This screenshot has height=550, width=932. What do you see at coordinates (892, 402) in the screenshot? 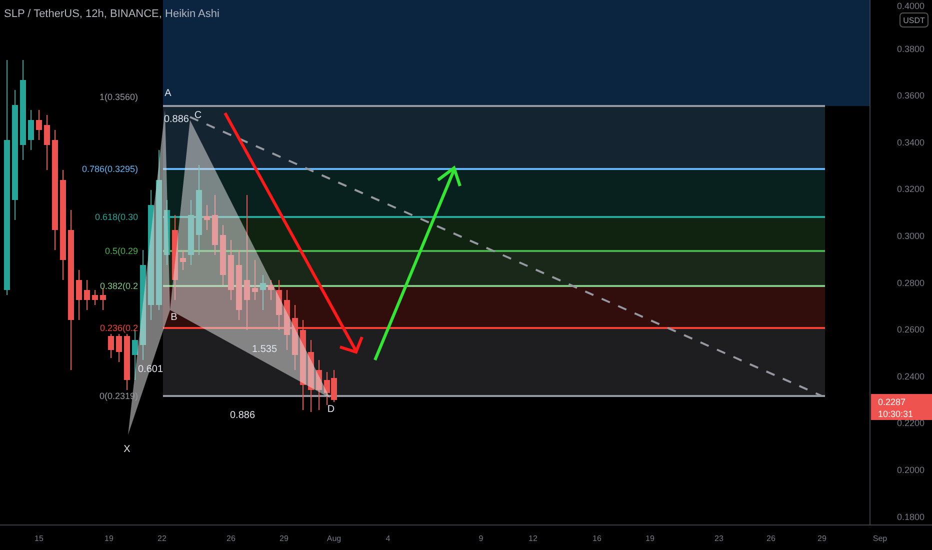
I see `last-price: 0.2287` at bounding box center [892, 402].